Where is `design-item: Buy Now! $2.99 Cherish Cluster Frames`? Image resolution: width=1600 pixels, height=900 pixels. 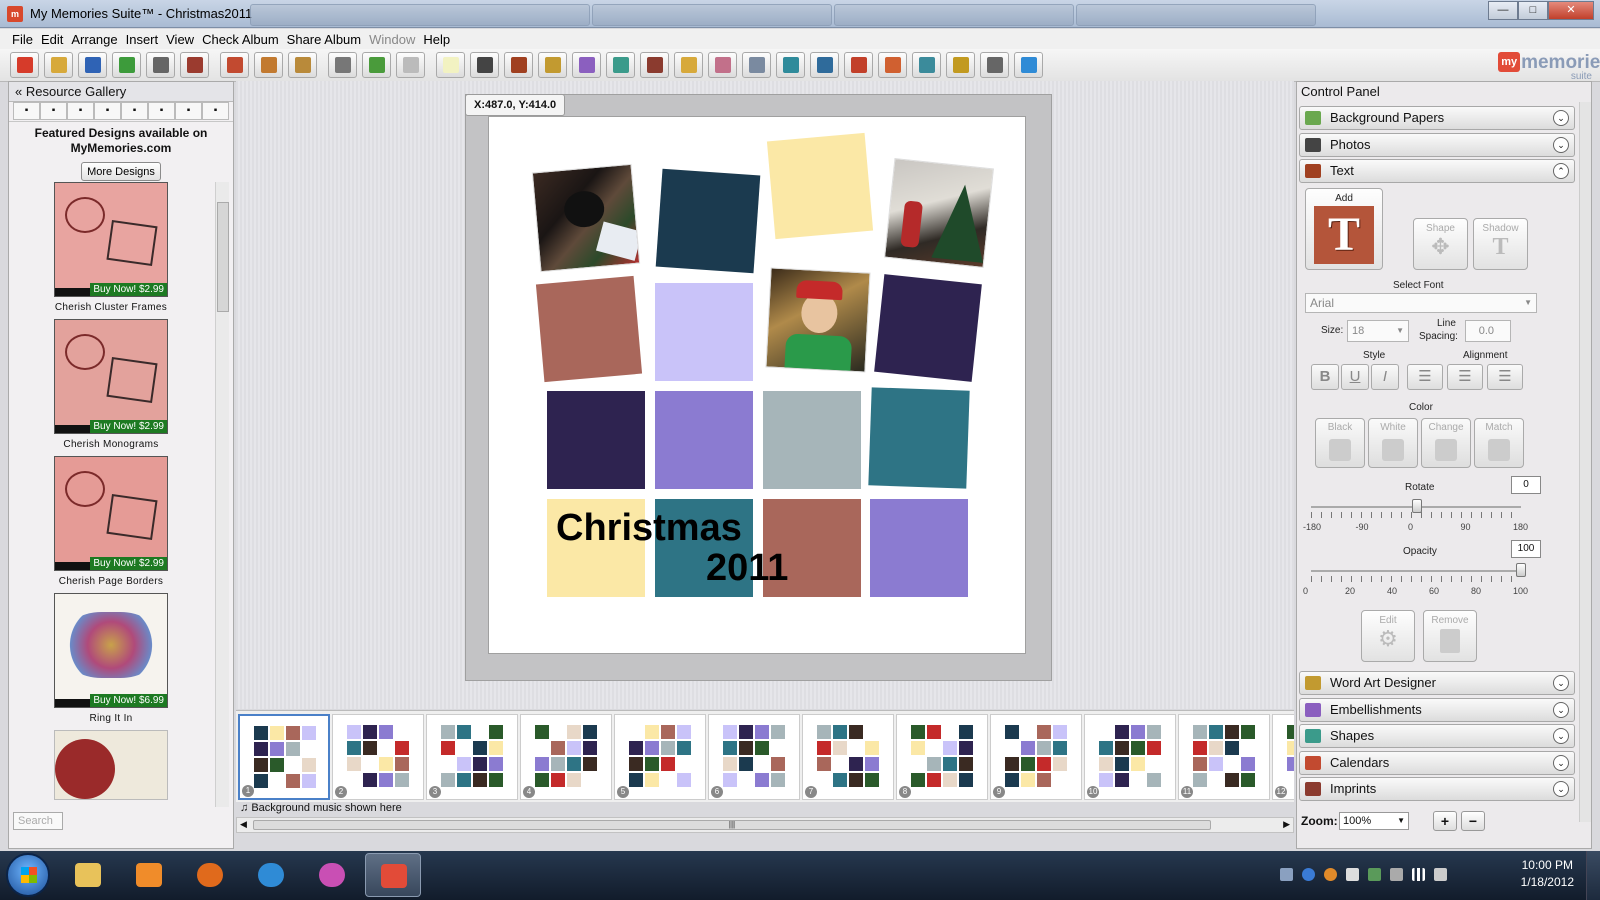 design-item: Buy Now! $2.99 Cherish Cluster Frames is located at coordinates (111, 247).